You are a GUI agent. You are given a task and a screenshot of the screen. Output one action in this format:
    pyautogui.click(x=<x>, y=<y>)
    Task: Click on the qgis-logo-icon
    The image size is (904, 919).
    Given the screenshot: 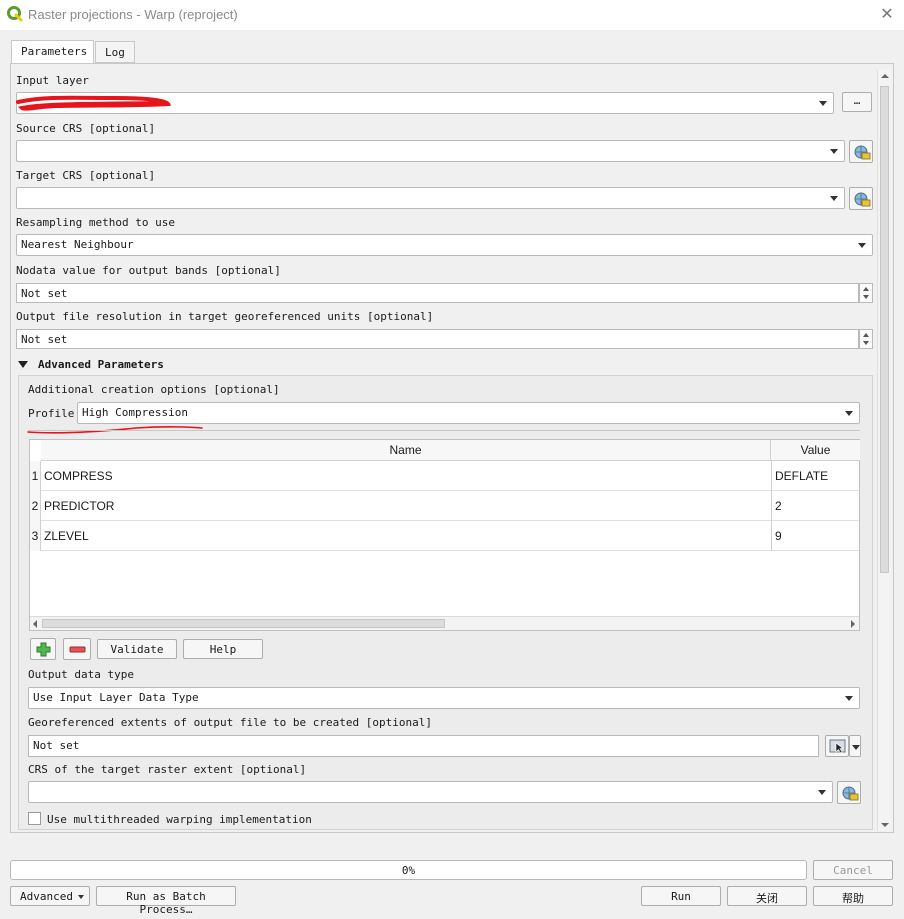 What is the action you would take?
    pyautogui.click(x=15, y=14)
    